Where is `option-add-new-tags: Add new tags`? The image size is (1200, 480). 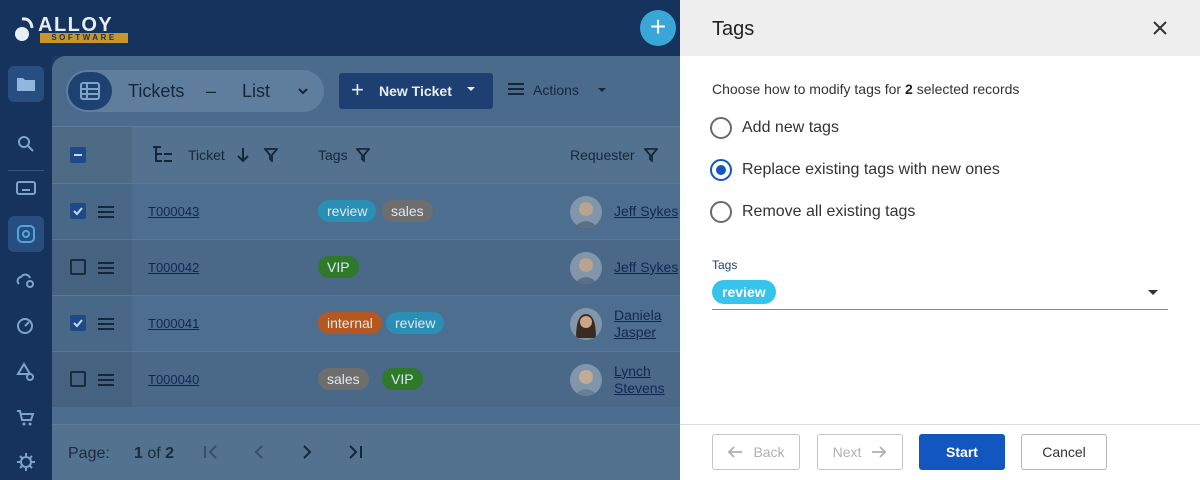
option-add-new-tags: Add new tags is located at coordinates (774, 128).